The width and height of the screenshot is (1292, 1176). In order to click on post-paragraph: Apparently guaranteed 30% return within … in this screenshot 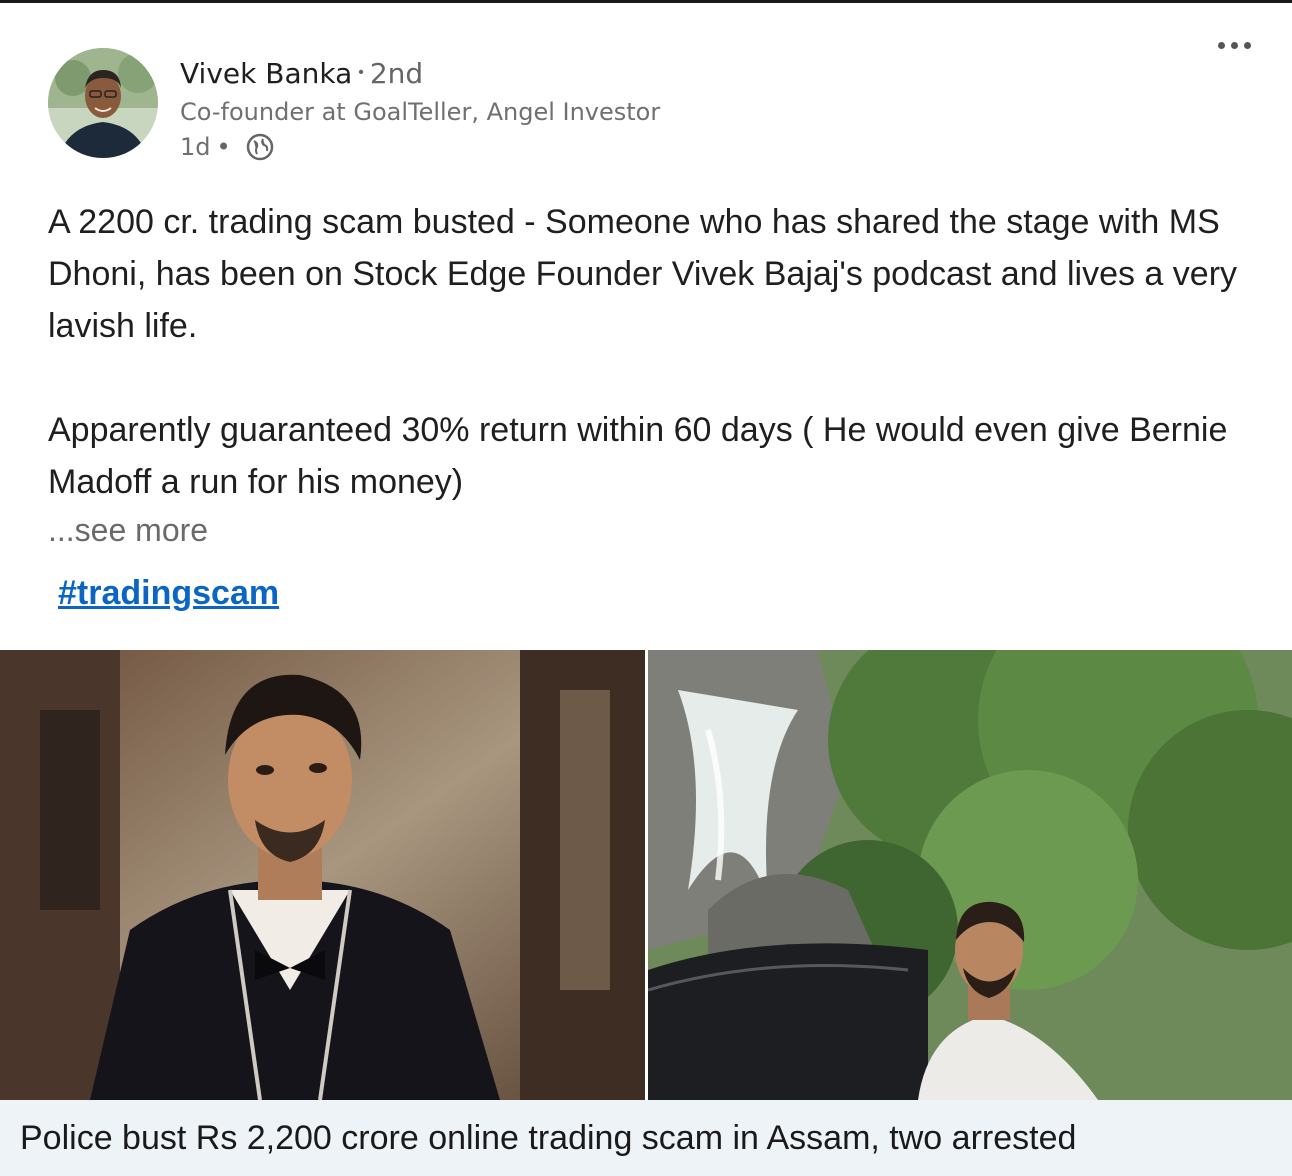, I will do `click(638, 456)`.